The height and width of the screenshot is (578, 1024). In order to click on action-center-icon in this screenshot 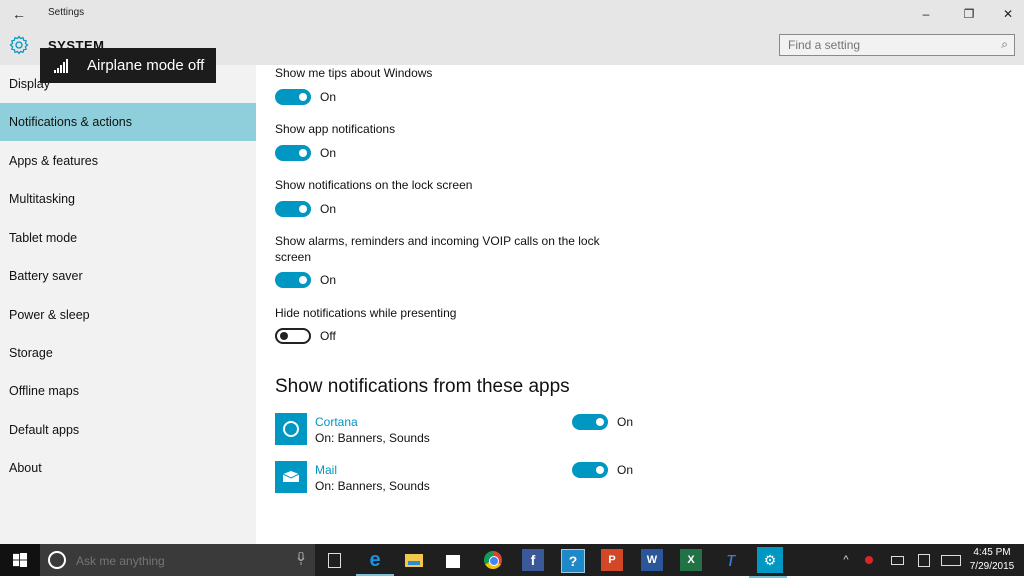, I will do `click(923, 560)`.